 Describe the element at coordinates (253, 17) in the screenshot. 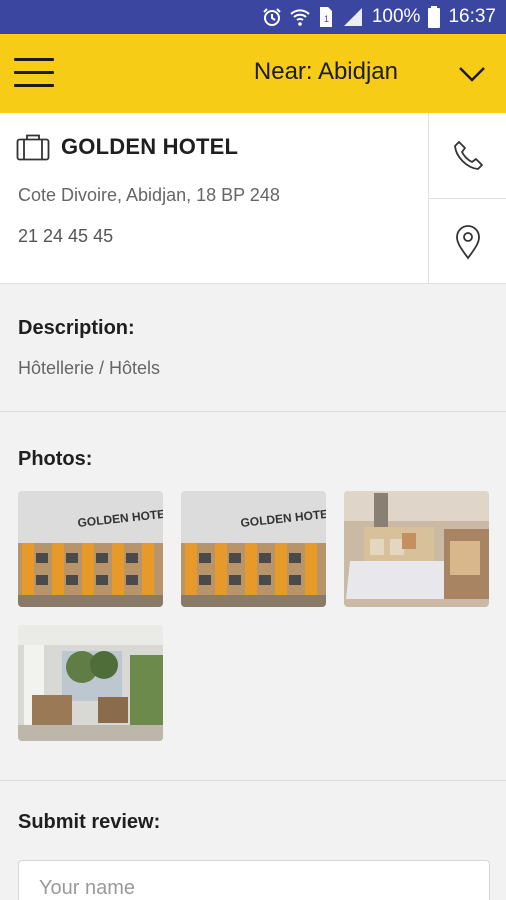

I see `status-bar: 1 100% 16:37` at that location.